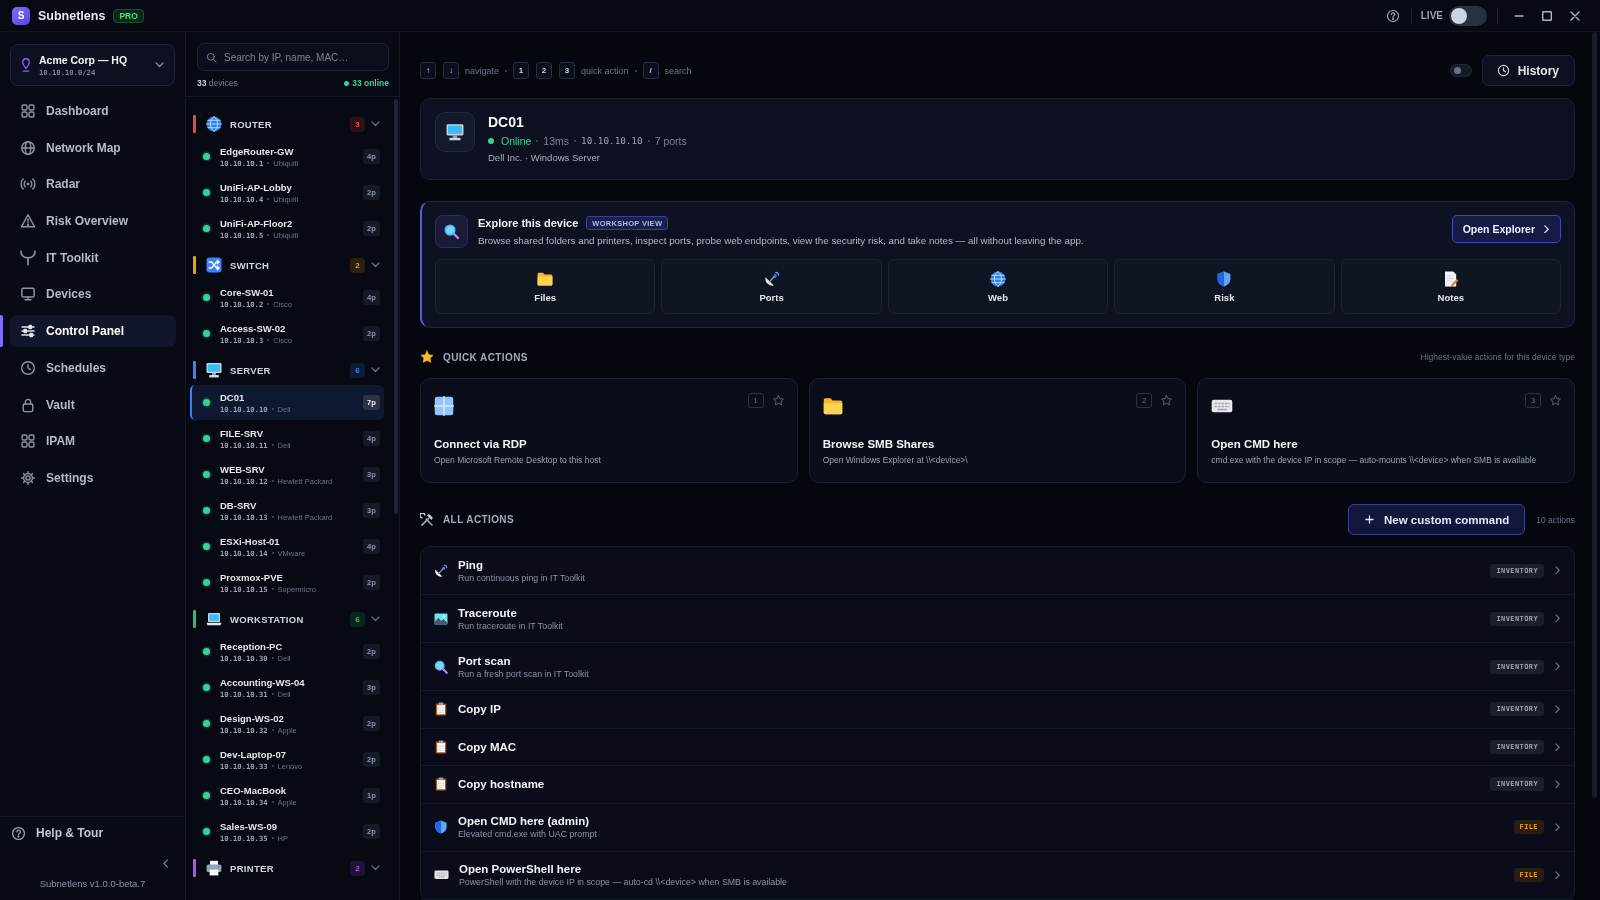 Image resolution: width=1600 pixels, height=900 pixels. I want to click on live-label: LIVE, so click(1431, 15).